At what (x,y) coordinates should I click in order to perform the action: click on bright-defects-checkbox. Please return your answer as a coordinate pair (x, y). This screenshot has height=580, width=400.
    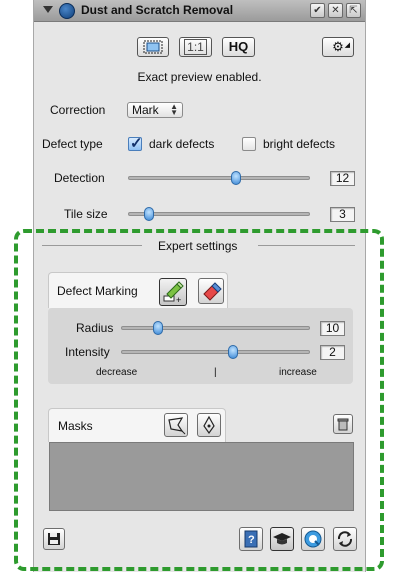
    Looking at the image, I should click on (249, 144).